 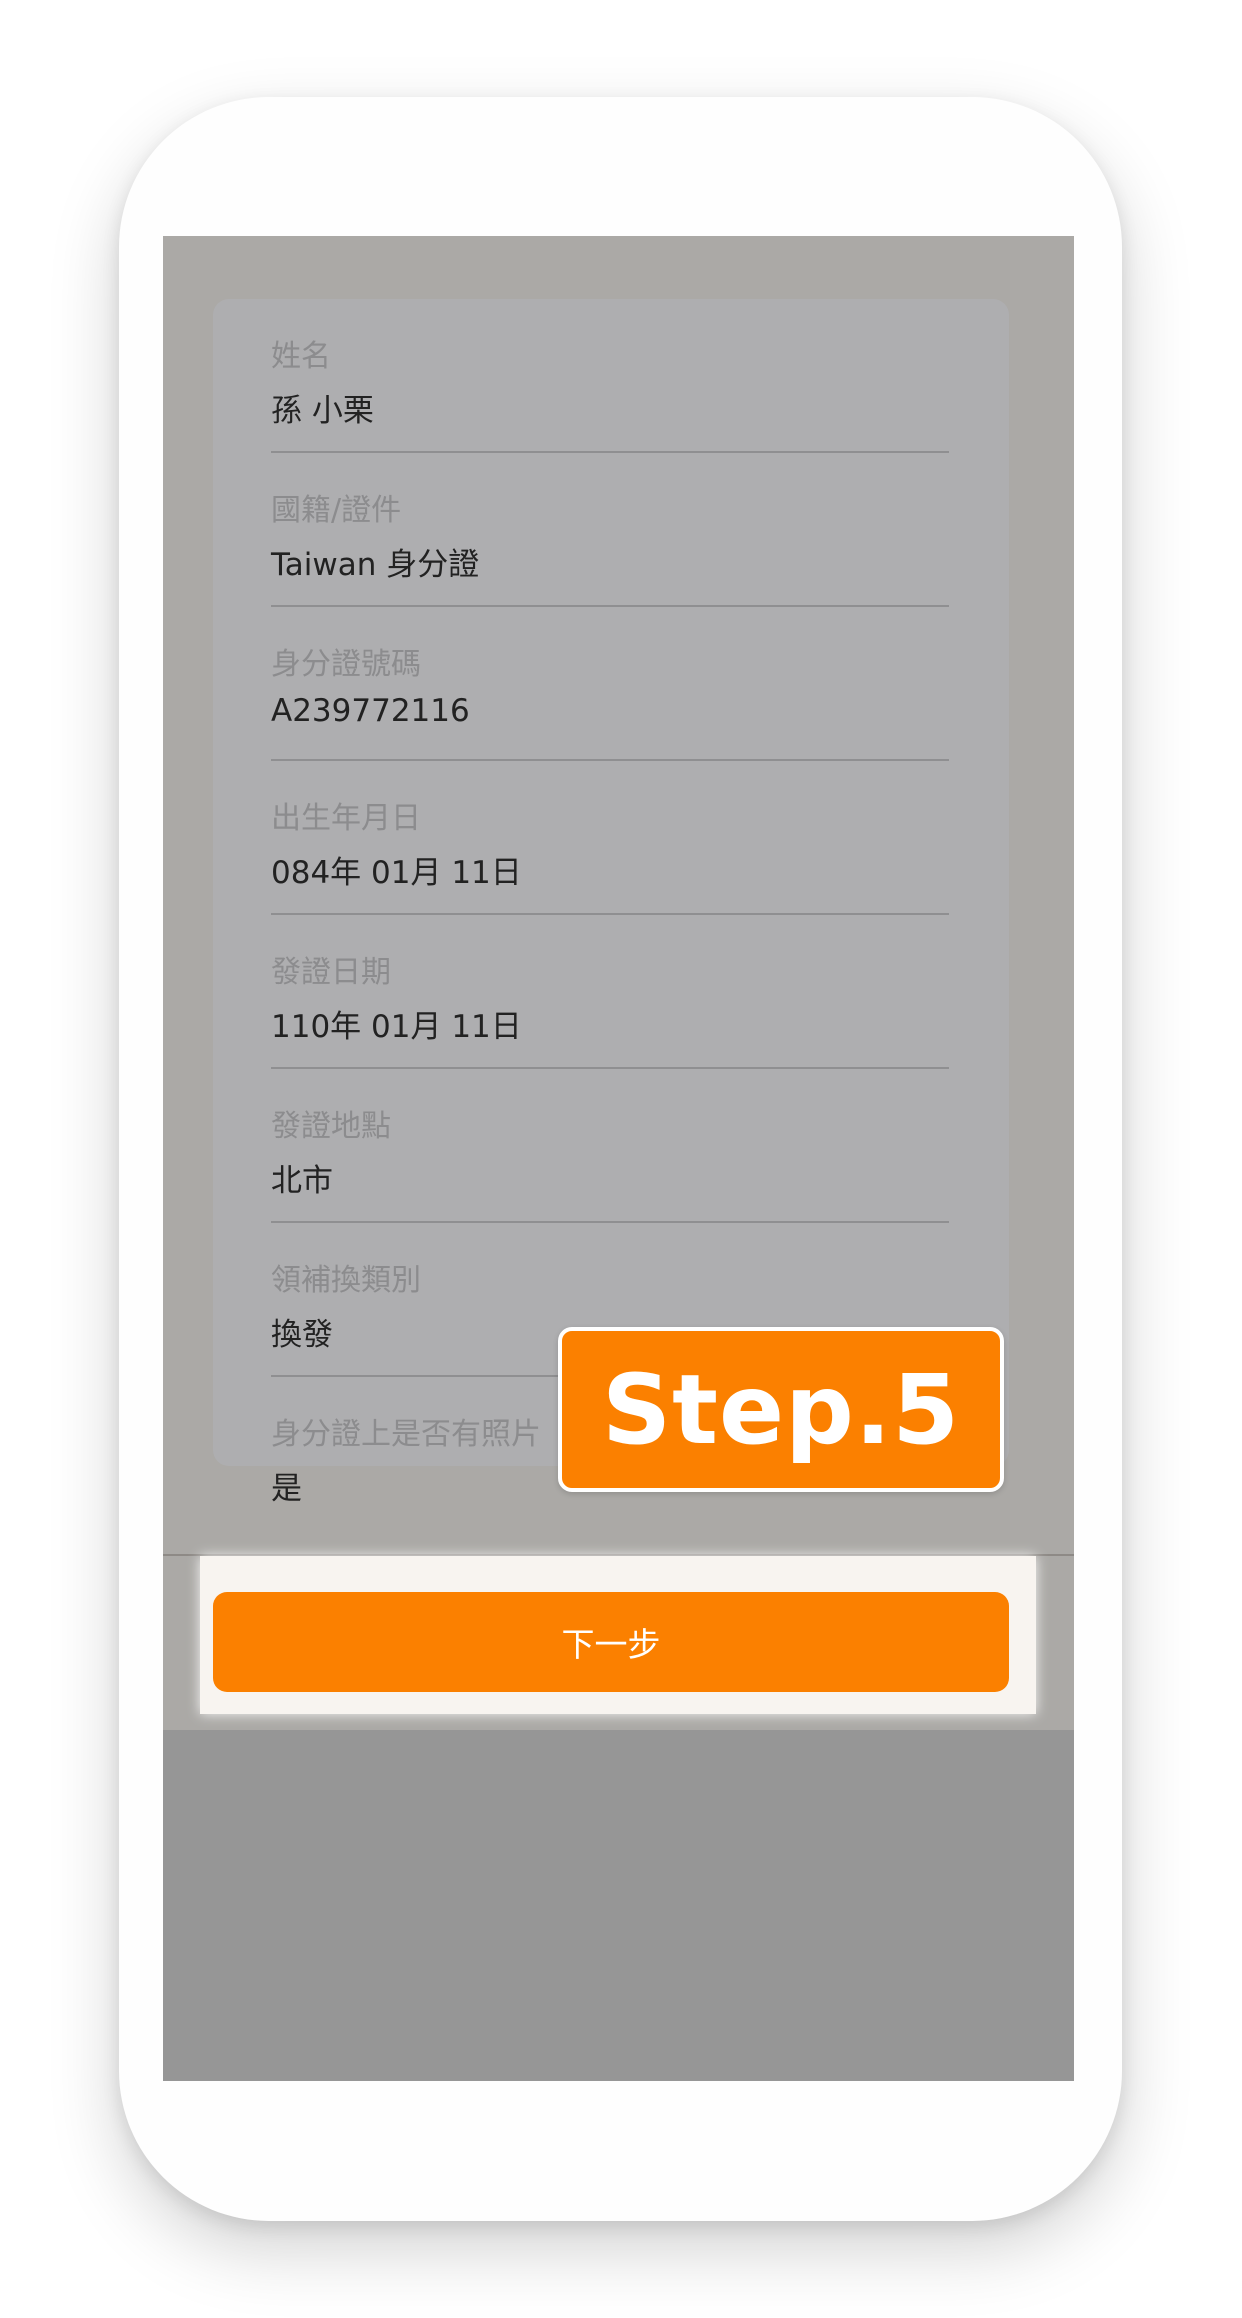 What do you see at coordinates (346, 1280) in the screenshot?
I see `field-issue-type-label: 領補換類別` at bounding box center [346, 1280].